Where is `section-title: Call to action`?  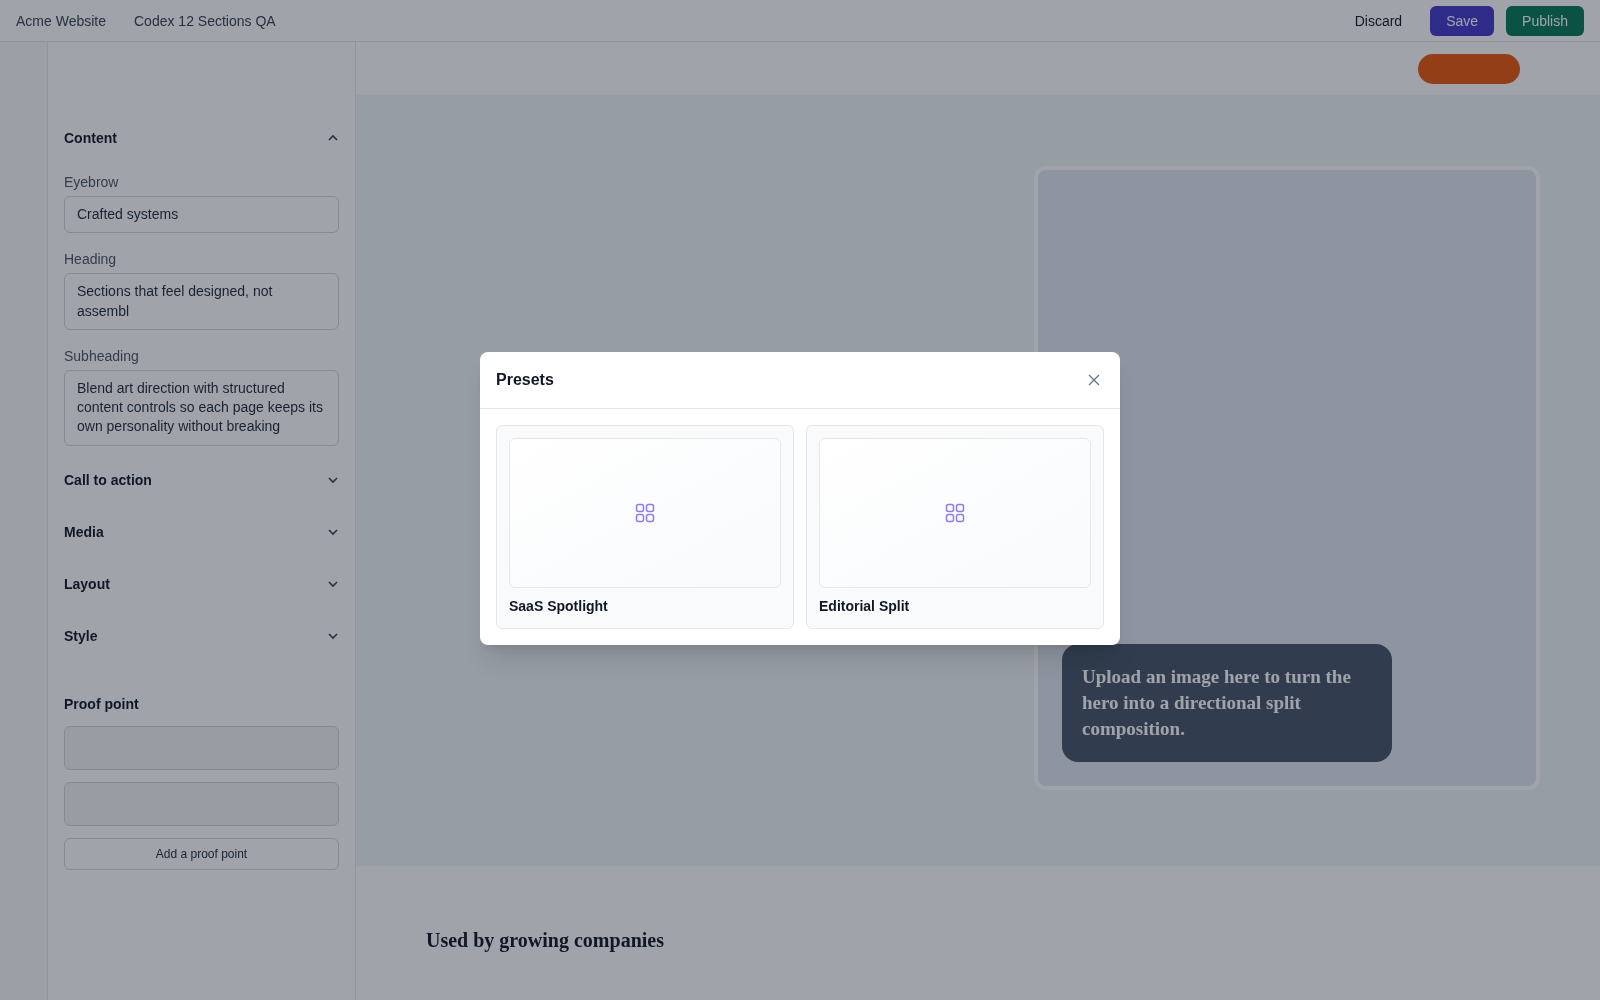 section-title: Call to action is located at coordinates (108, 480).